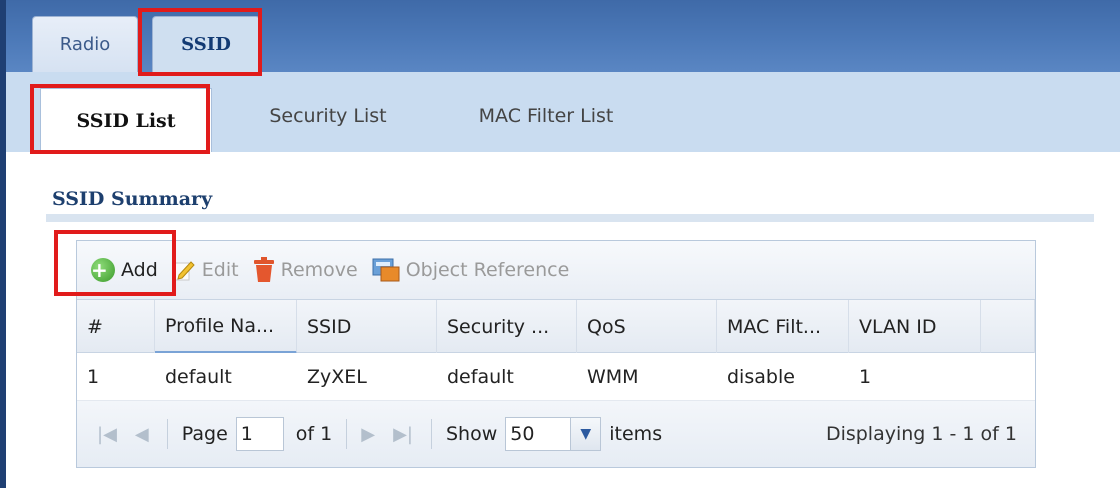 The image size is (1120, 488). I want to click on remove-button: Remove, so click(305, 270).